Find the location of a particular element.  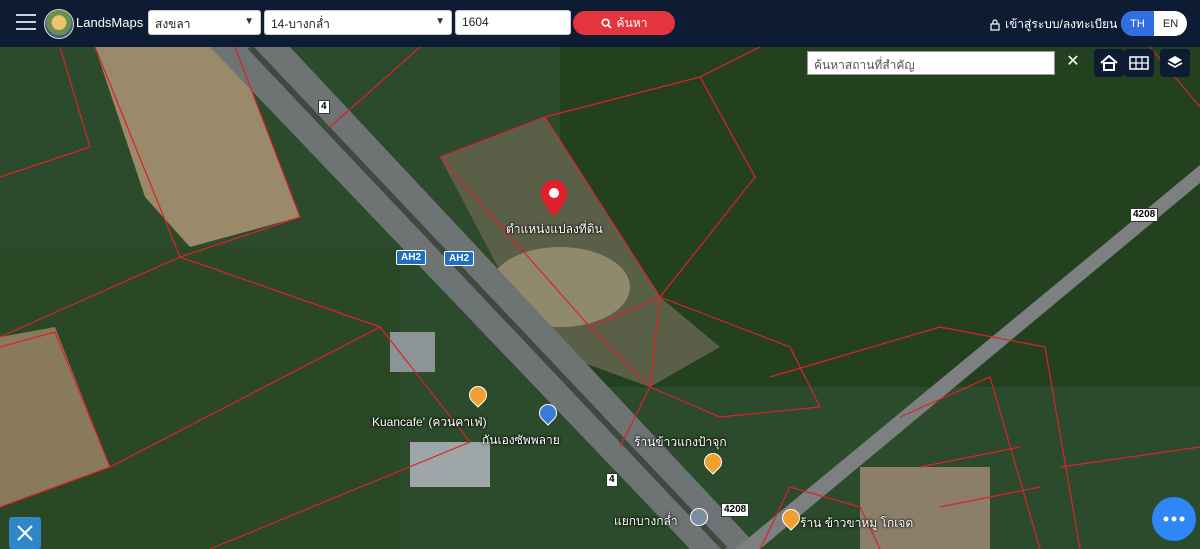

login-link: เข้าสู่ระบบ/ลงทะเบียน is located at coordinates (1053, 24).